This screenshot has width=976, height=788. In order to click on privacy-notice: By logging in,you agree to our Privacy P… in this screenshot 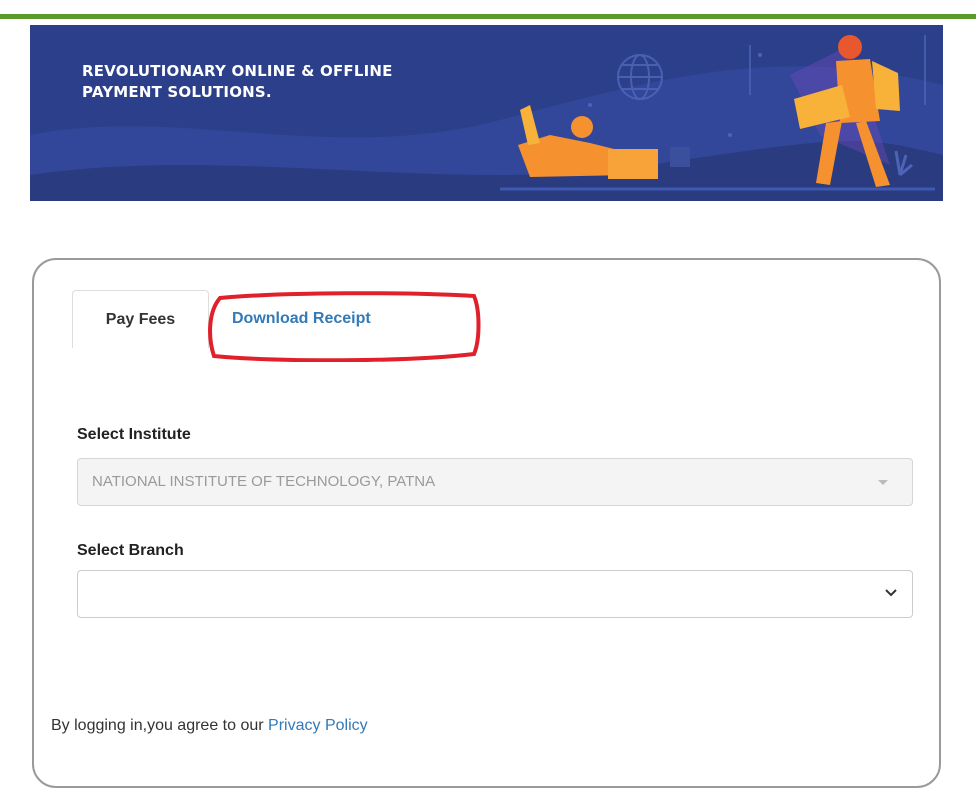, I will do `click(209, 726)`.